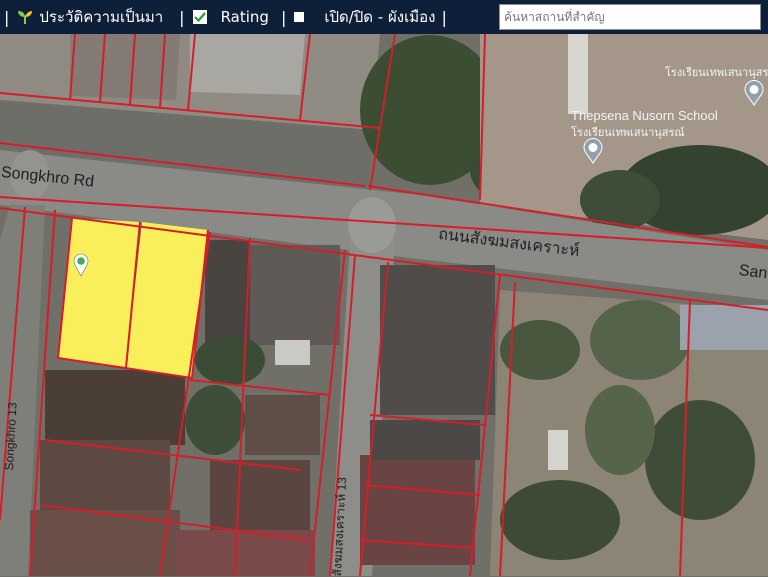 This screenshot has height=577, width=768. Describe the element at coordinates (630, 17) in the screenshot. I see `landmark-search-input` at that location.